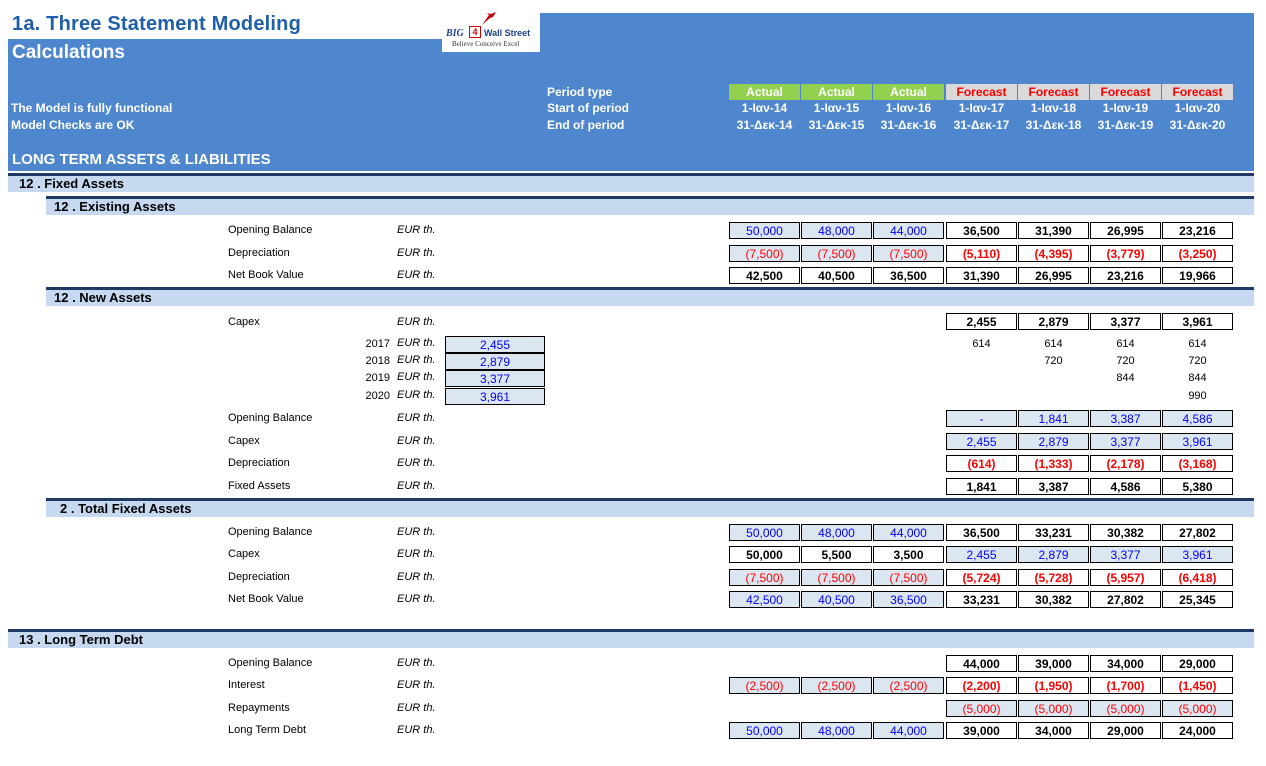  What do you see at coordinates (73, 125) in the screenshot?
I see `status-checks: Model Checks are OK` at bounding box center [73, 125].